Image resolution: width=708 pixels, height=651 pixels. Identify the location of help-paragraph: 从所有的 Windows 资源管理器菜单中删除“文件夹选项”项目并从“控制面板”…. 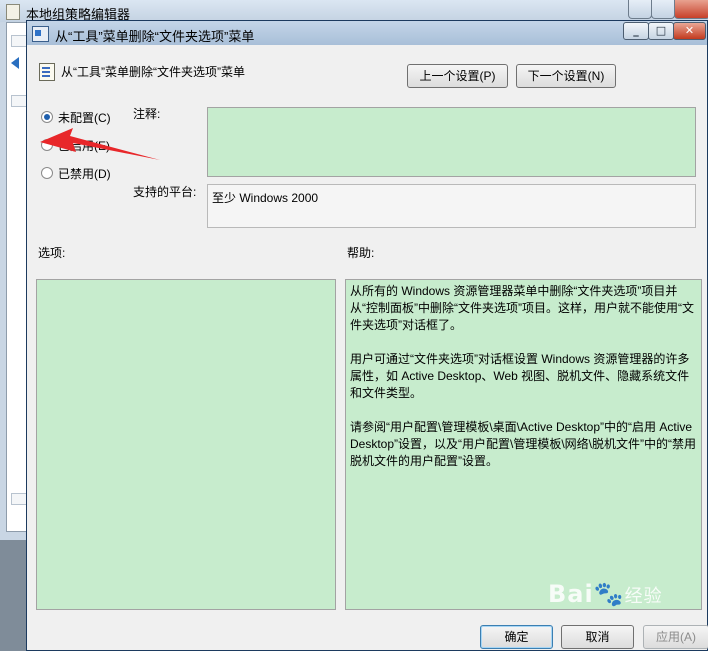
(522, 308).